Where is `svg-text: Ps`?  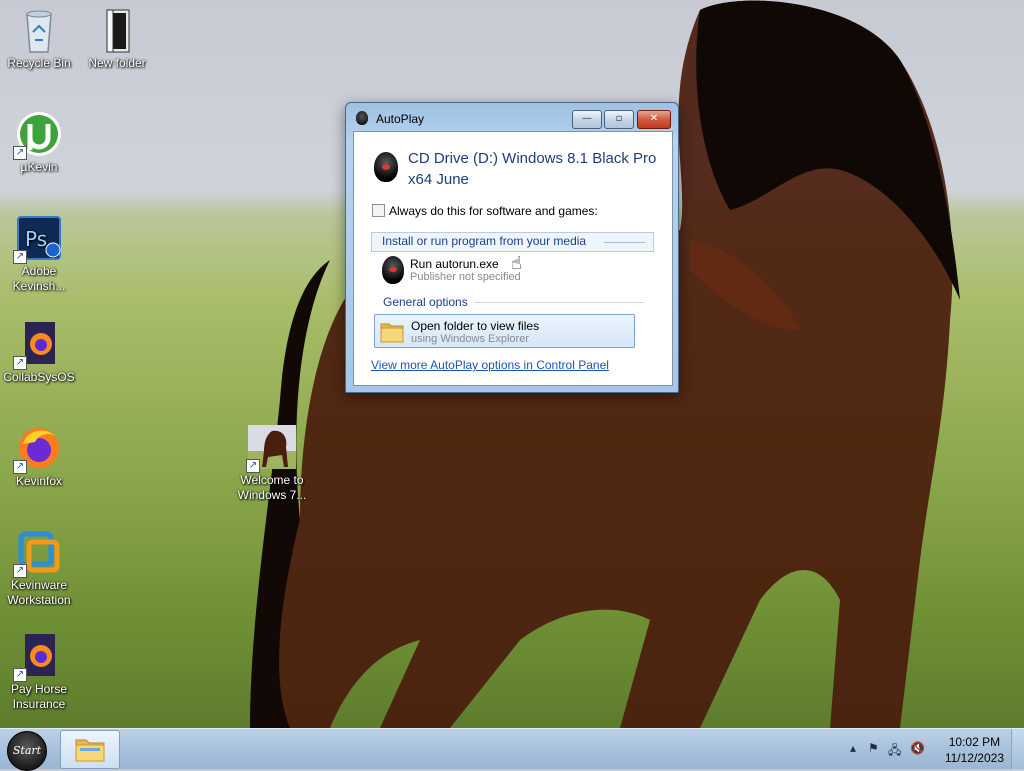
svg-text: Ps is located at coordinates (36, 239).